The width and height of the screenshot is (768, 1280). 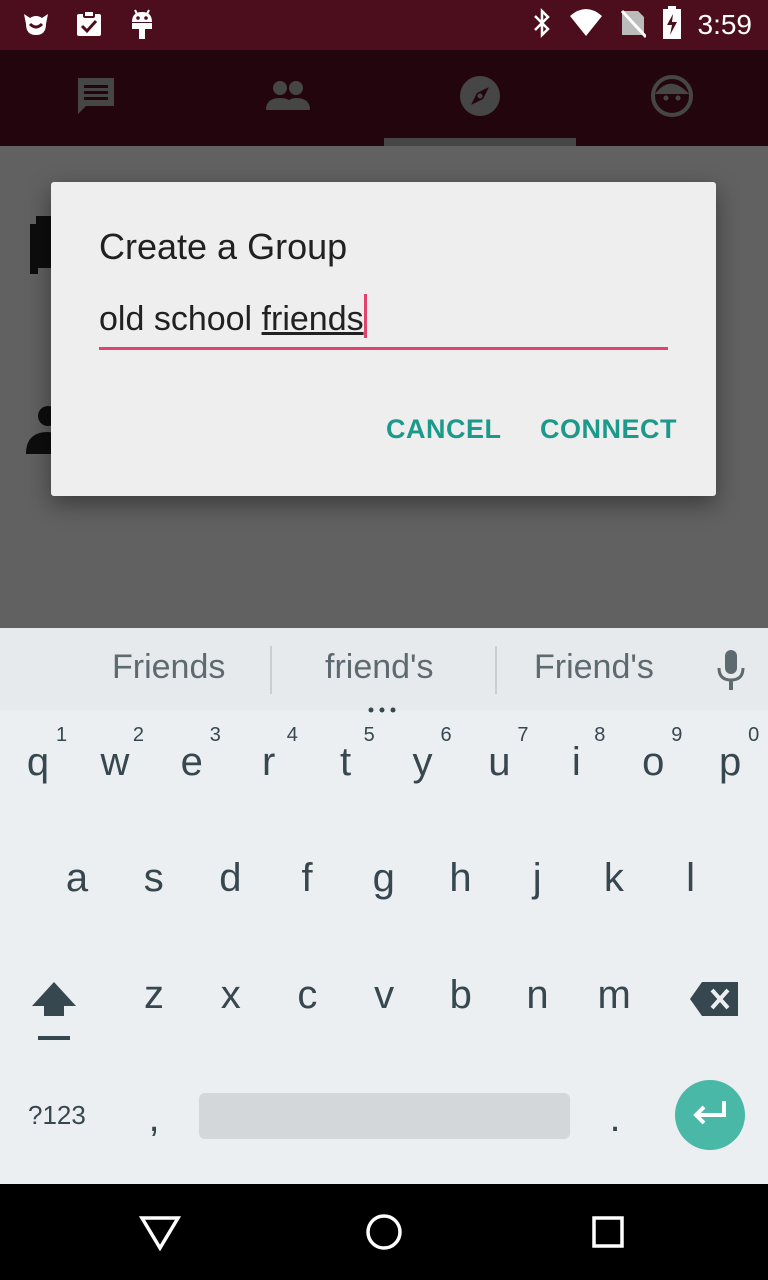 I want to click on key-j: j, so click(x=537, y=878).